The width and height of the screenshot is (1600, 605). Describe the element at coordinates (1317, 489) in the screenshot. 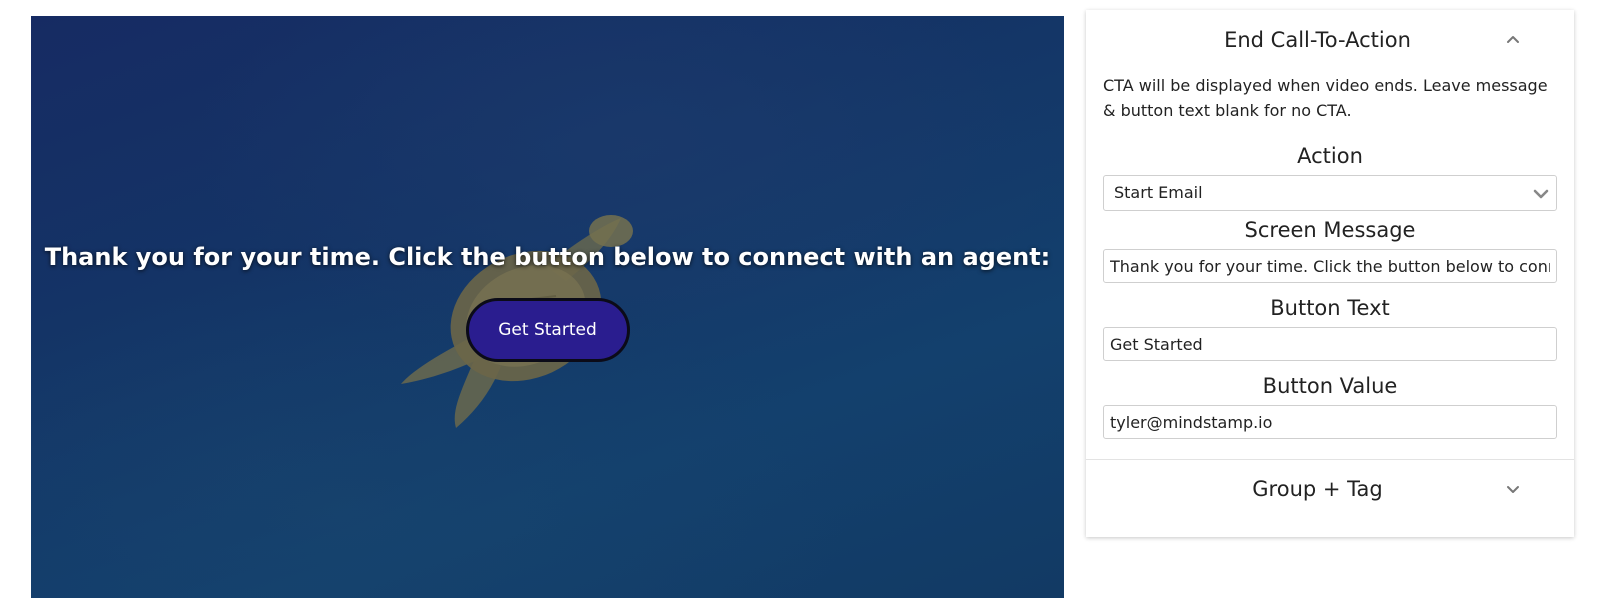

I see `group-tag-section-title: Group + Tag` at that location.